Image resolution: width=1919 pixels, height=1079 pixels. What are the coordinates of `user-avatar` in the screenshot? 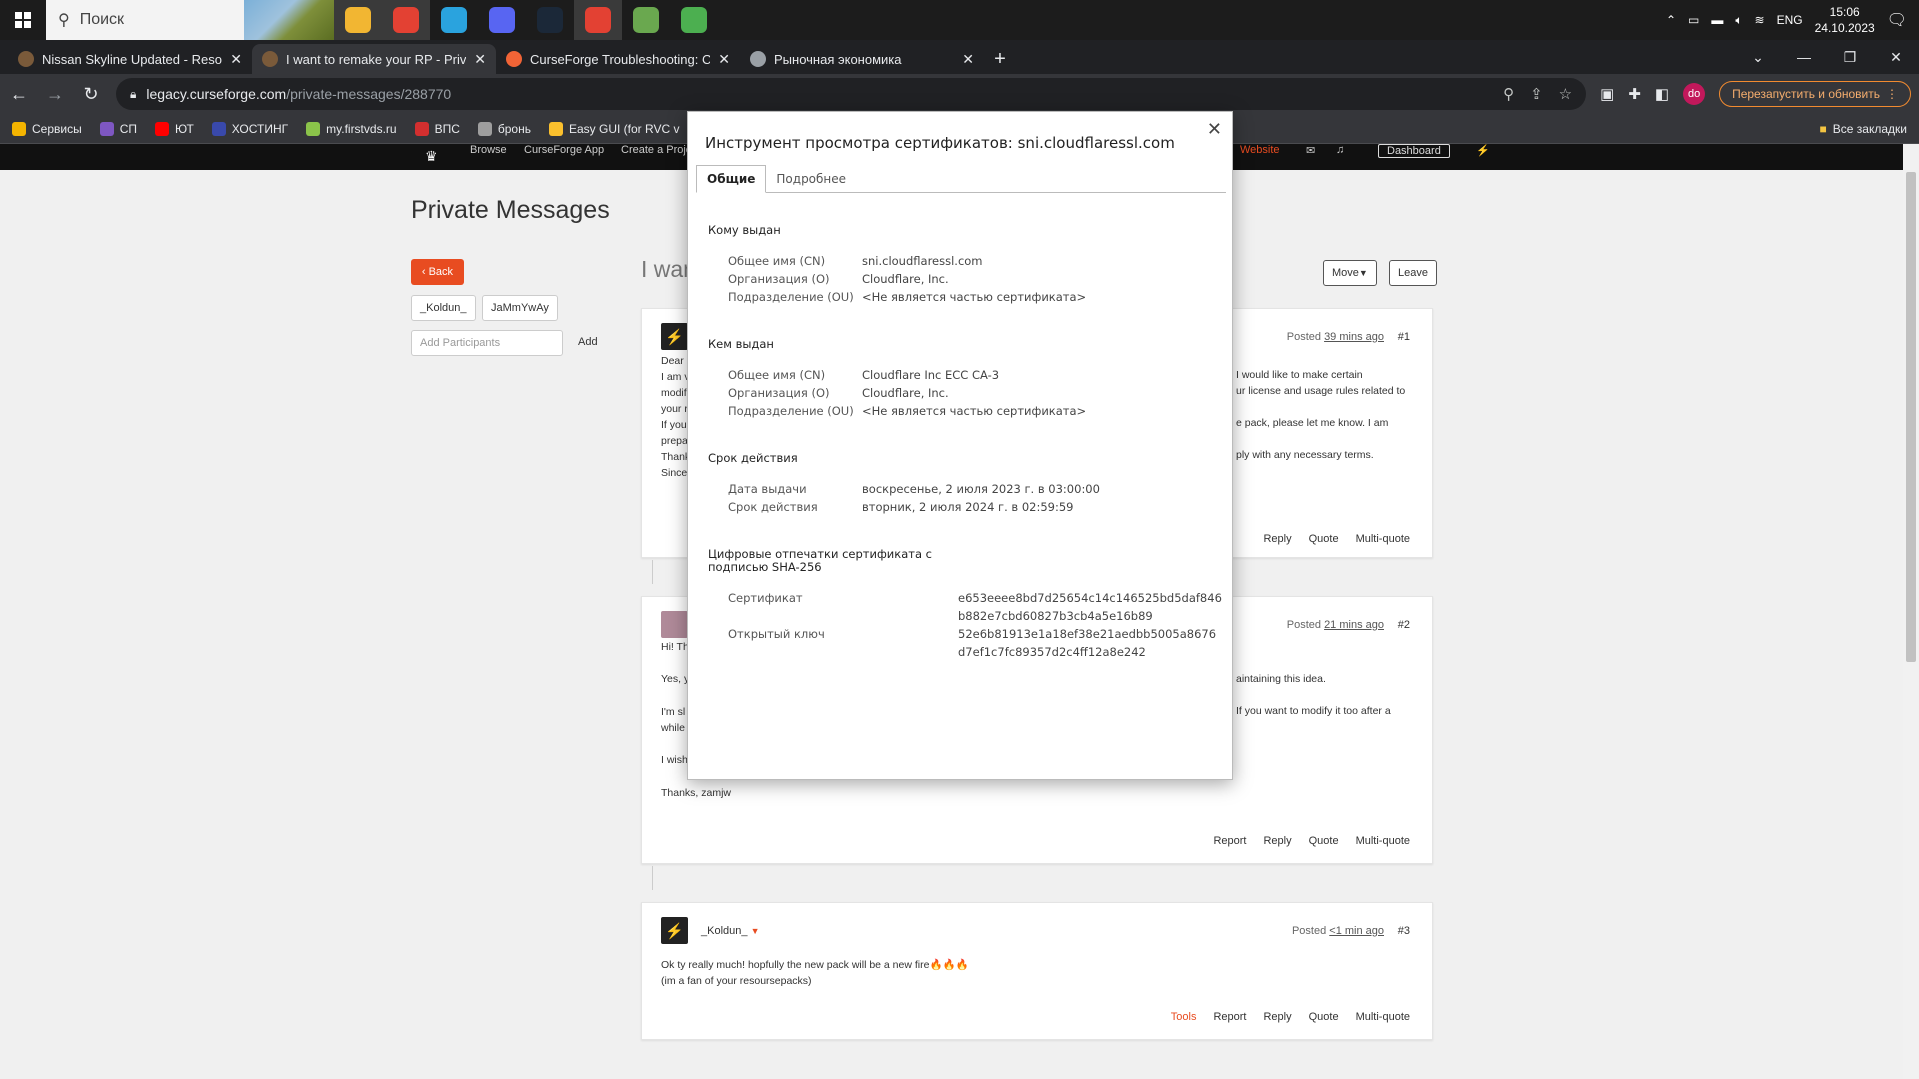 It's located at (674, 624).